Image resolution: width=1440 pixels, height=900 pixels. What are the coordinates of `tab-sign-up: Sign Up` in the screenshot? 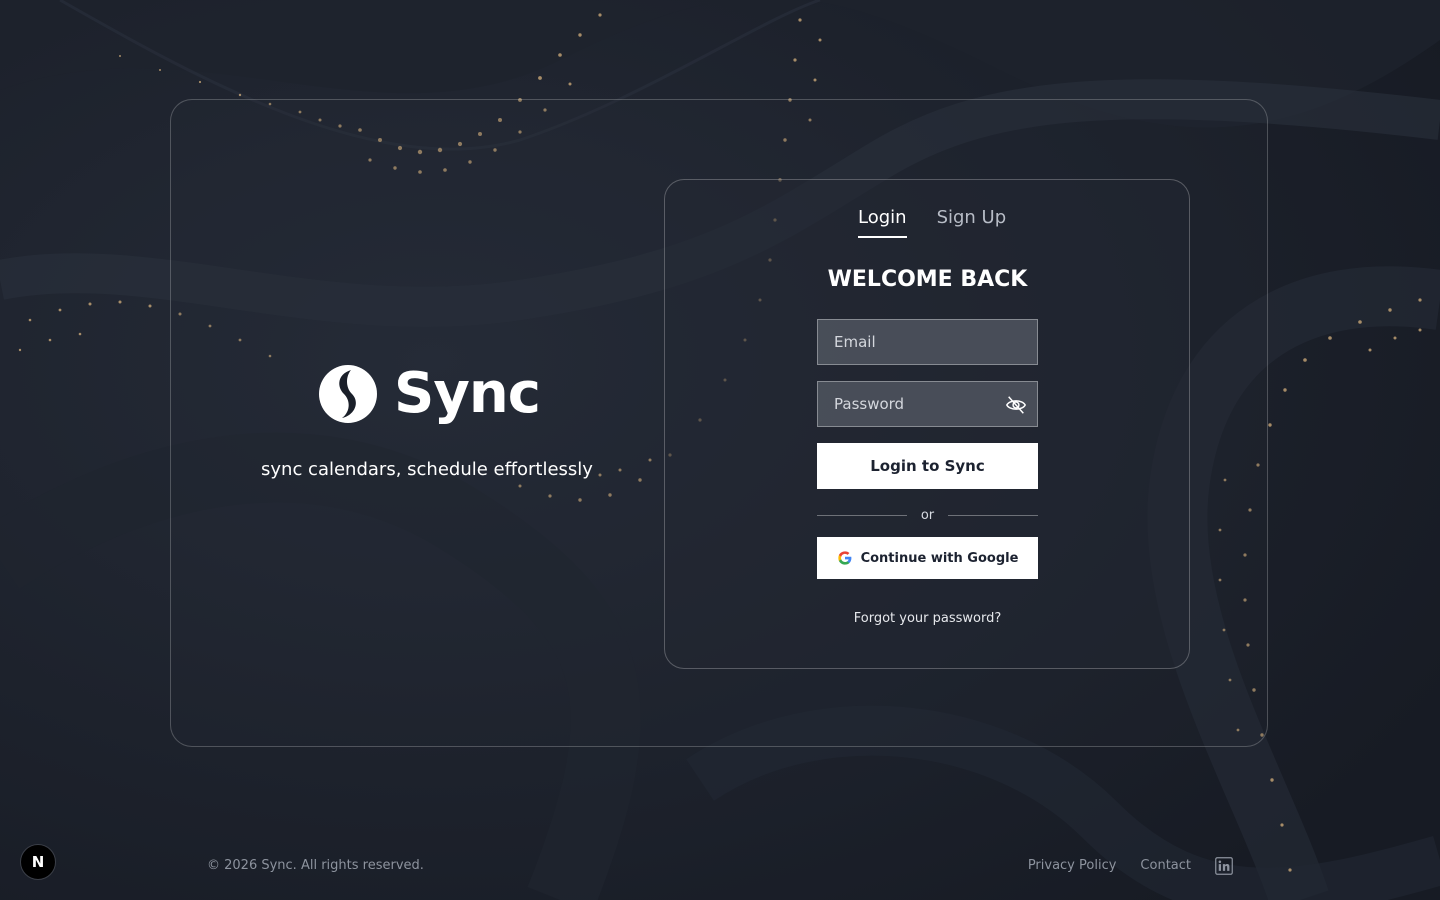 It's located at (972, 221).